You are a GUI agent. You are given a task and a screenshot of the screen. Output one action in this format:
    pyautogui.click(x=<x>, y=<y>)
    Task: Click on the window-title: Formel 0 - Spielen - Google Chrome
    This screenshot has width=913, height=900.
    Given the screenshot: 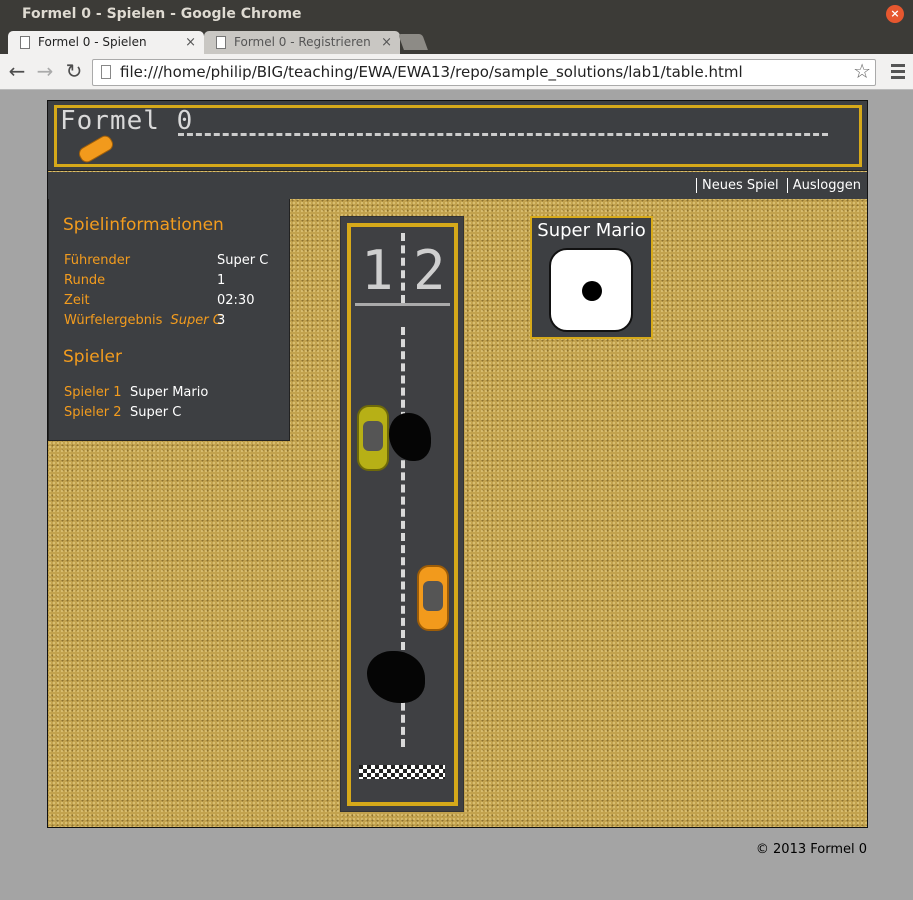 What is the action you would take?
    pyautogui.click(x=456, y=14)
    